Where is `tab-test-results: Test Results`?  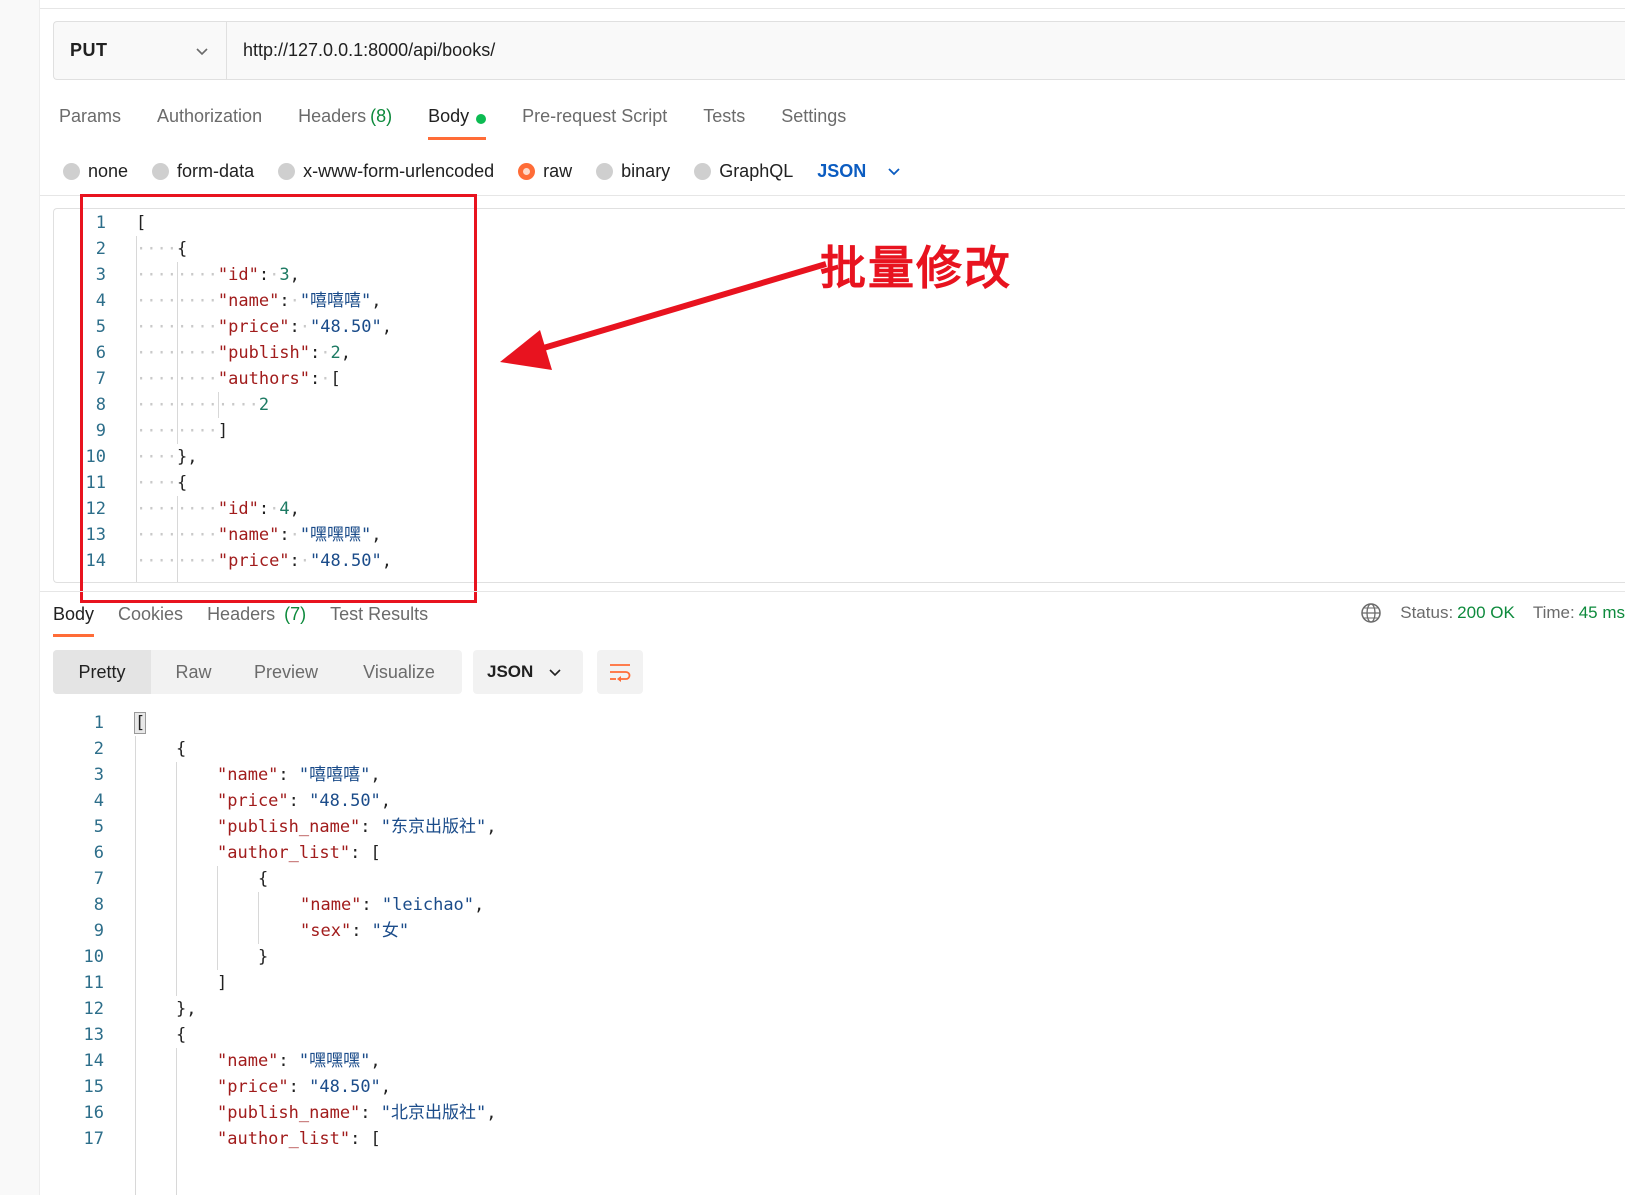 tab-test-results: Test Results is located at coordinates (379, 619).